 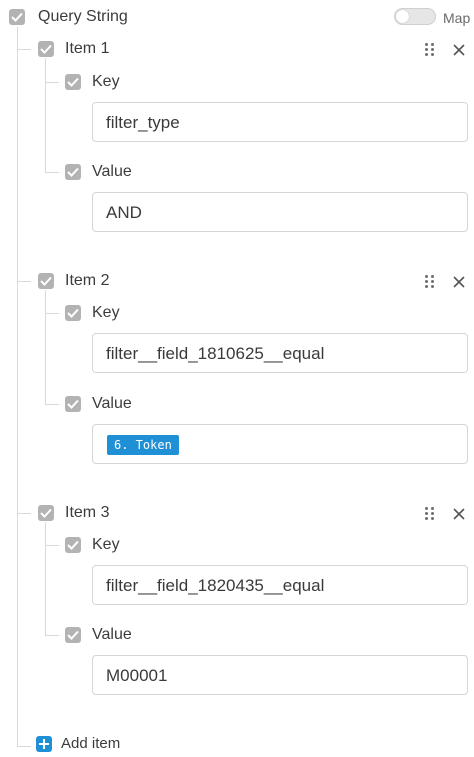 I want to click on item-3-value-checkbox, so click(x=73, y=635).